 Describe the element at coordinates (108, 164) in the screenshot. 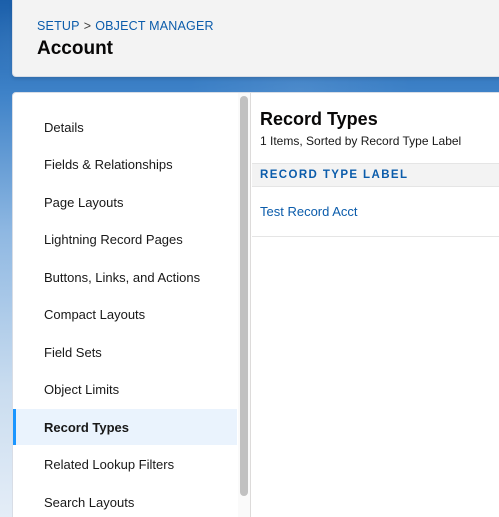

I see `sidebar-item-label: Fields & Relationships` at that location.